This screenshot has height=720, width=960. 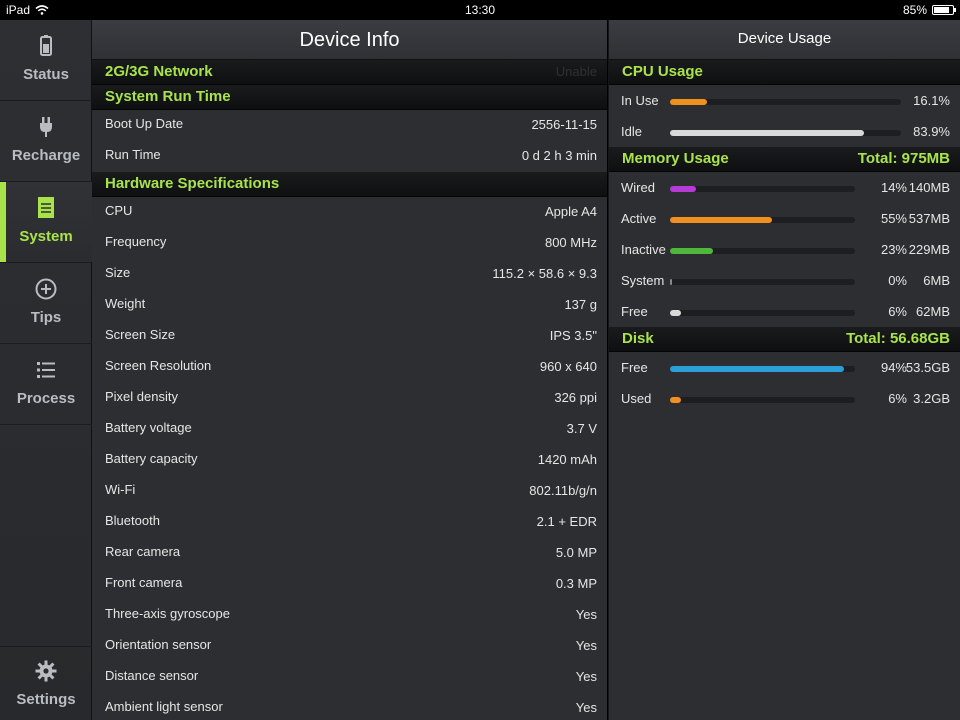 I want to click on section-network: 2G/3G Network Unable, so click(x=349, y=72).